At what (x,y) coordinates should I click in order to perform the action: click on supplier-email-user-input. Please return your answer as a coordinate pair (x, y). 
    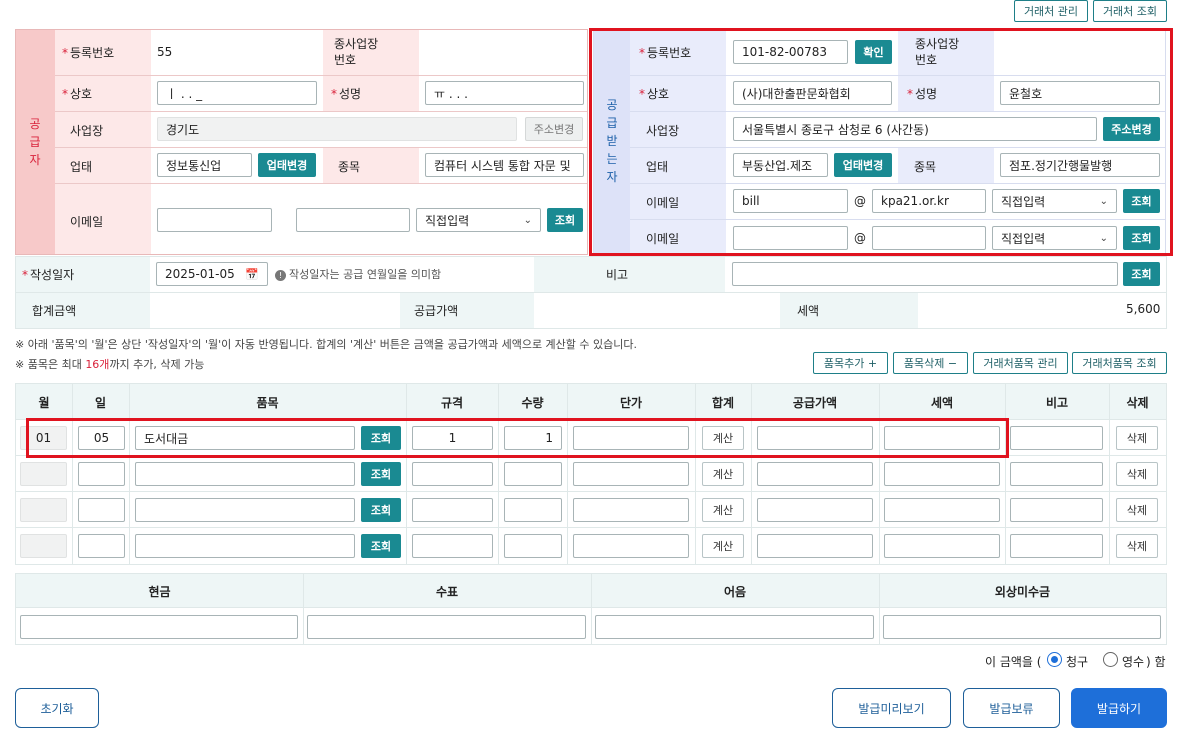
    Looking at the image, I should click on (214, 220).